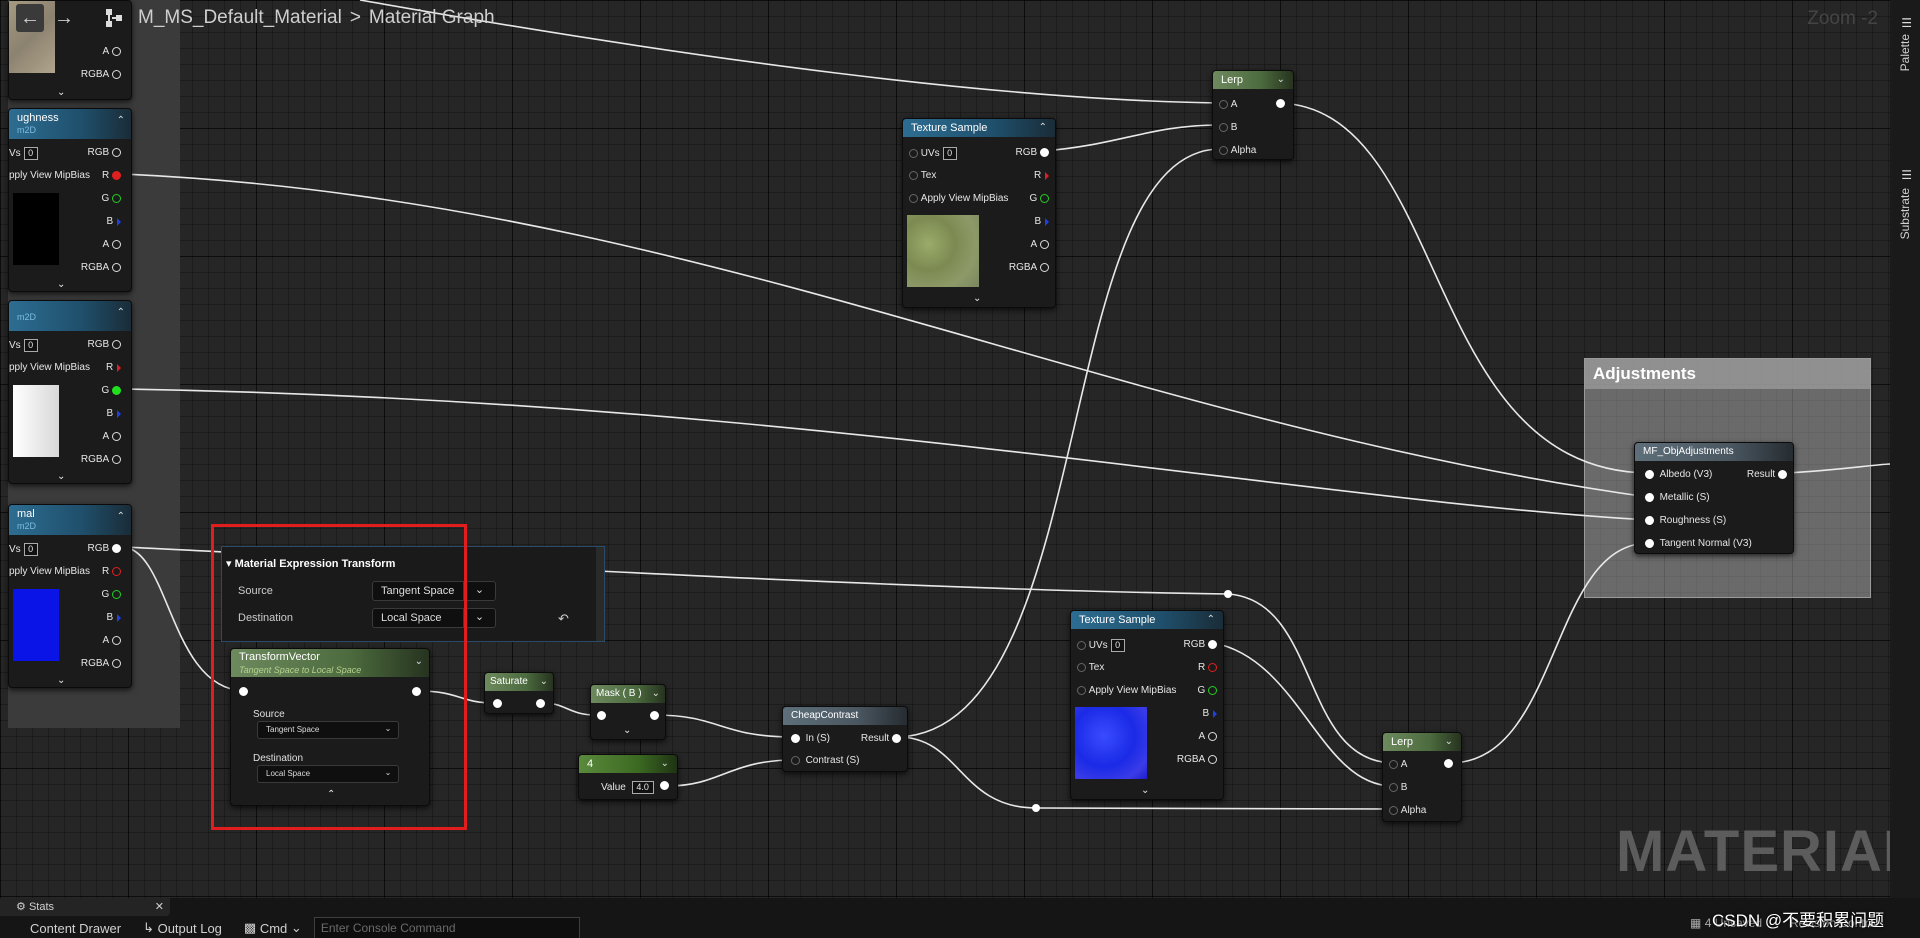 This screenshot has height=938, width=1920. Describe the element at coordinates (182, 928) in the screenshot. I see `output-log-button: ↳ Output Log` at that location.